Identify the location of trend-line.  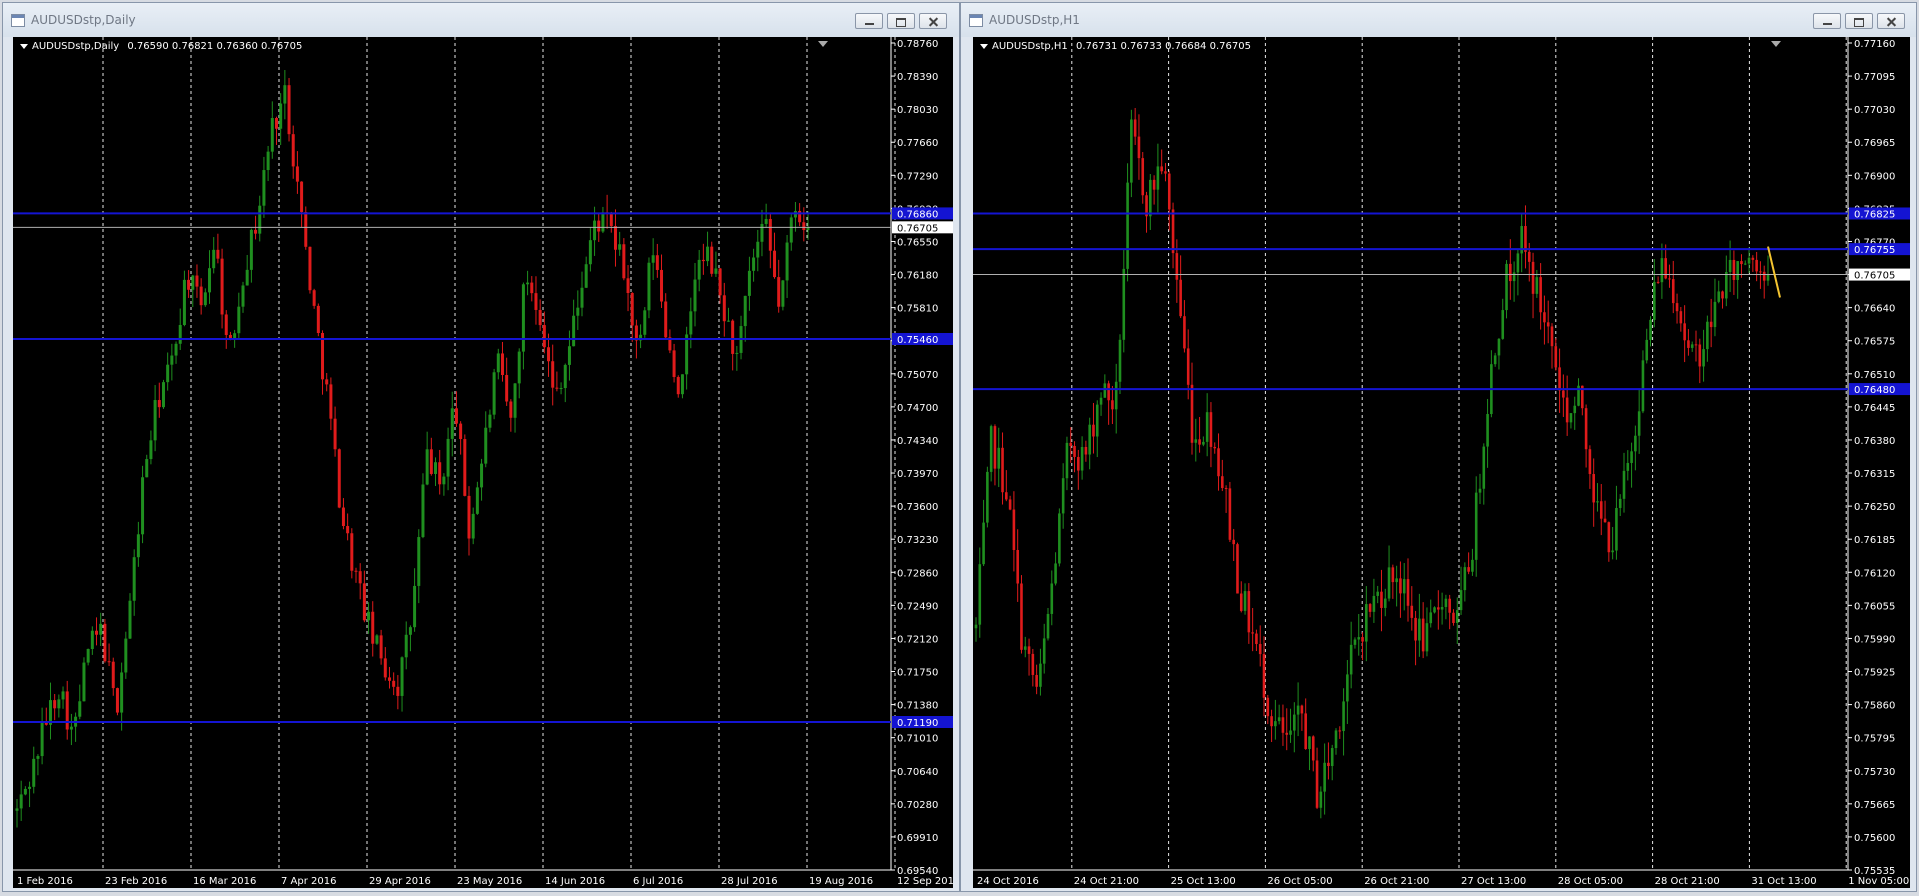
(1774, 272).